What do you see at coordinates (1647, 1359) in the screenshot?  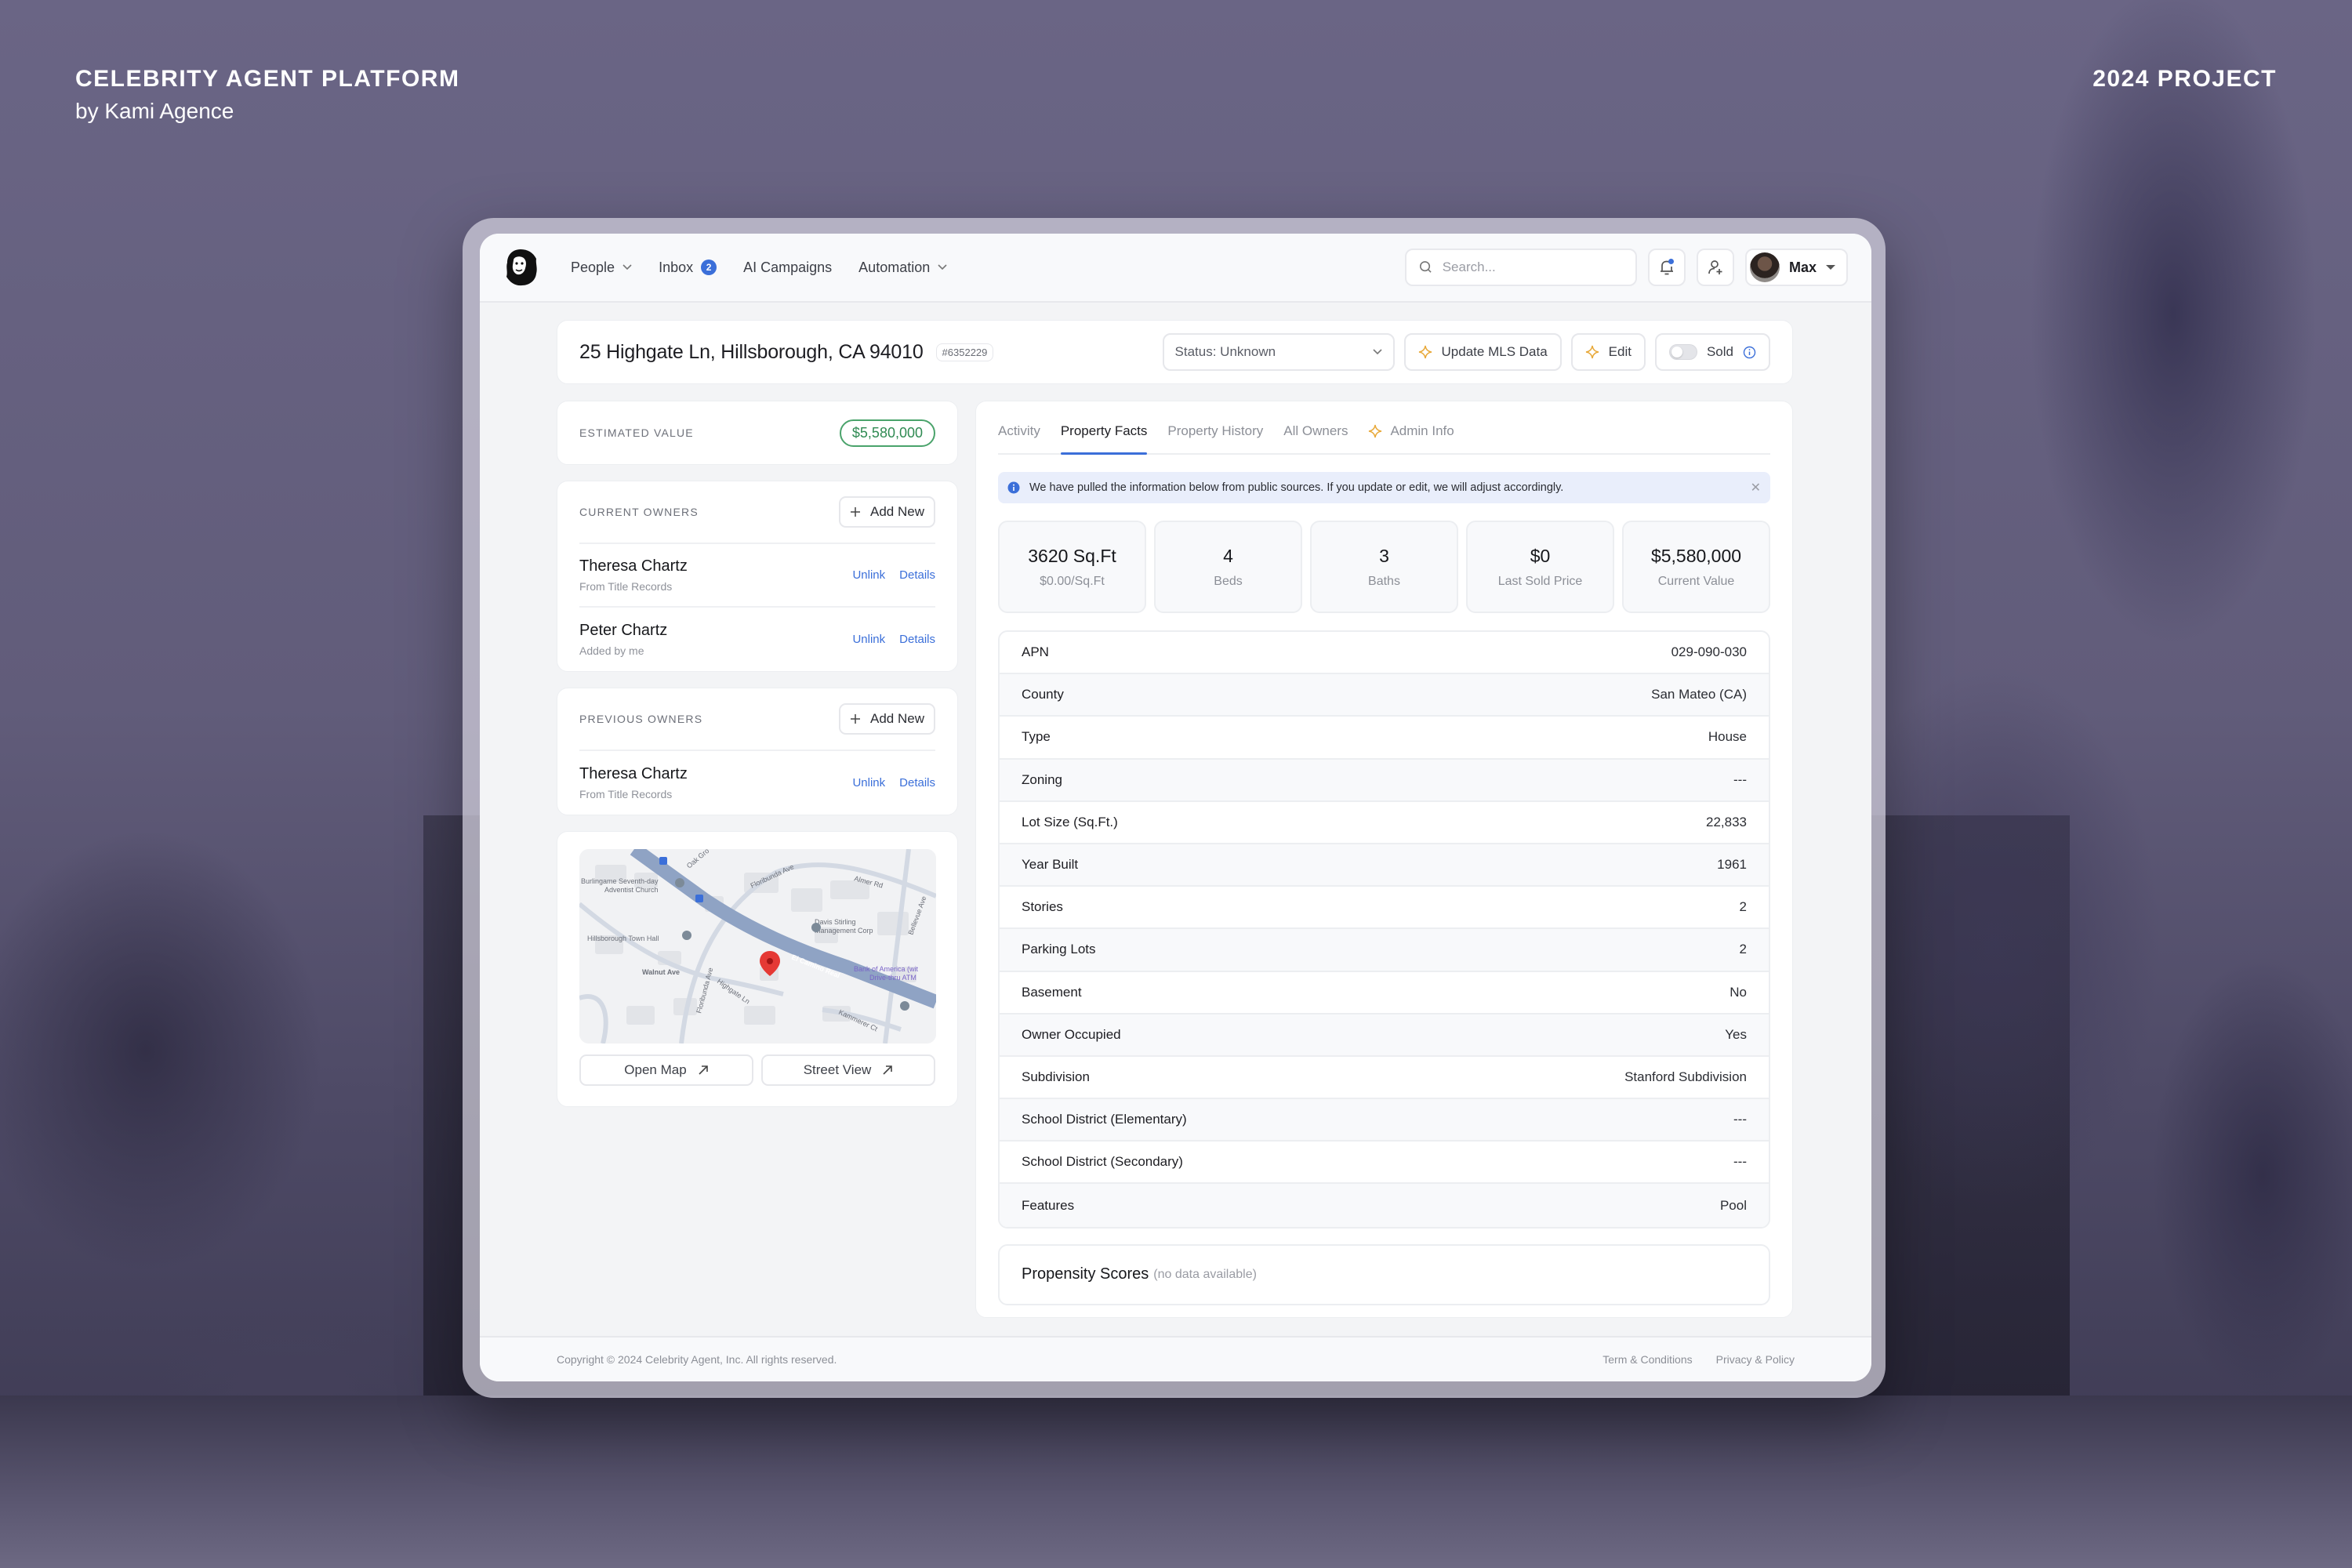 I see `terms-link: Term & Conditions` at bounding box center [1647, 1359].